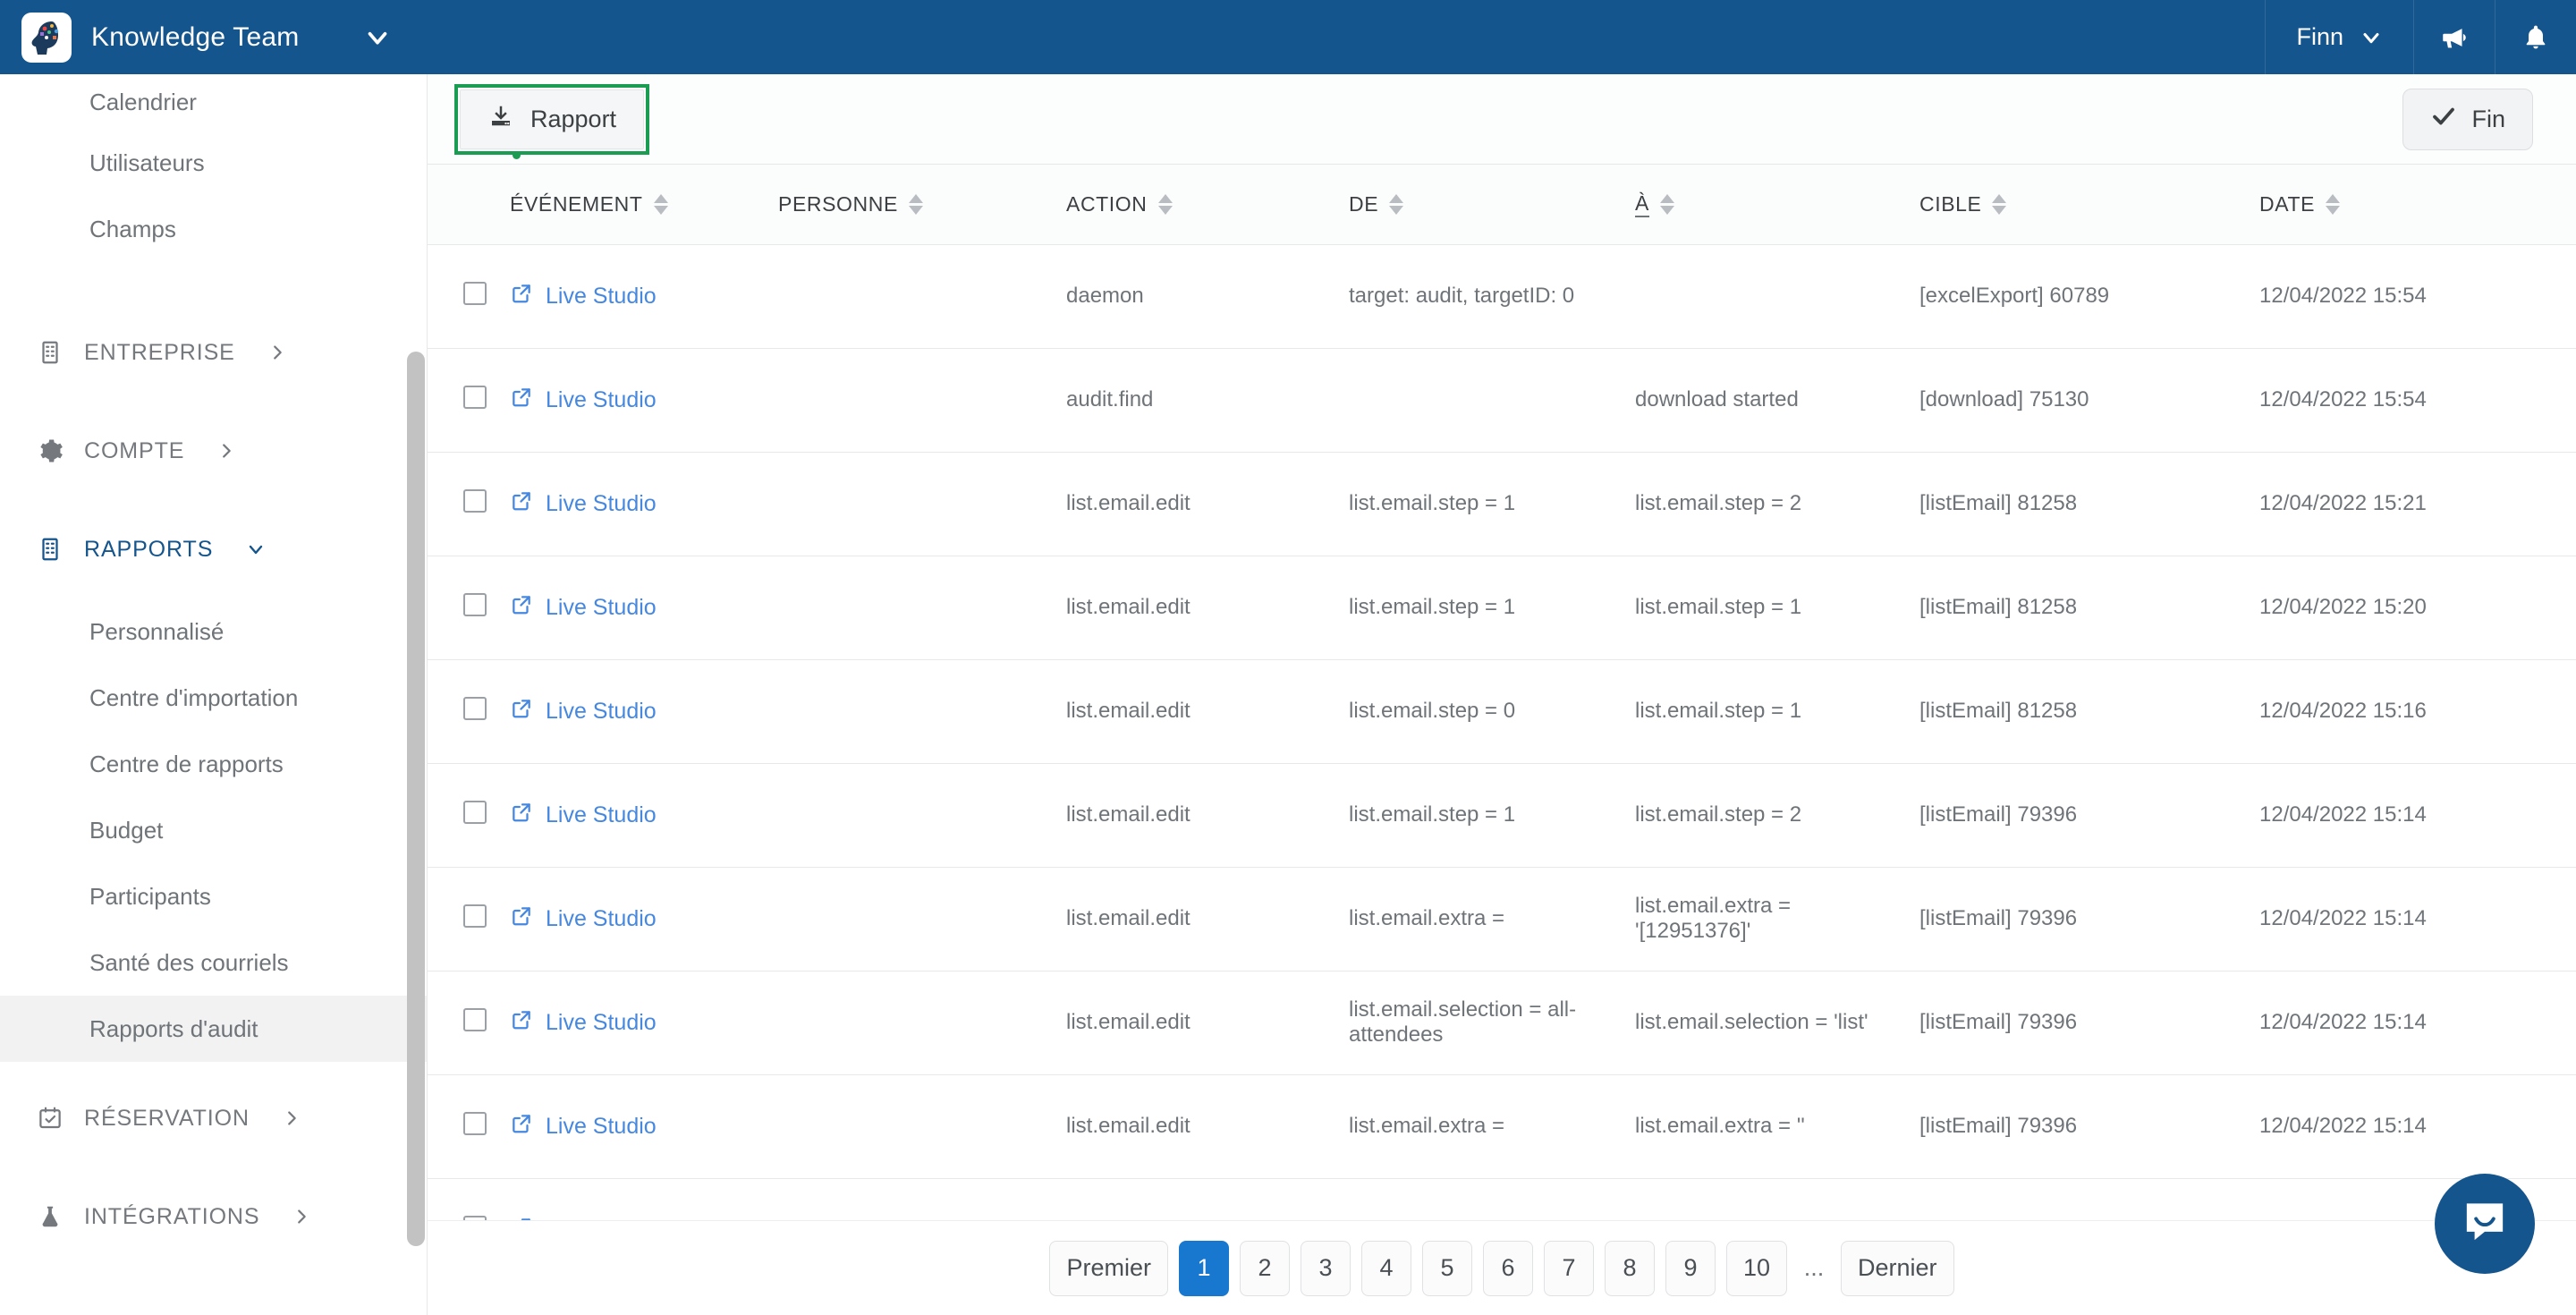 This screenshot has height=1315, width=2576. I want to click on sidebar-item-label: Champs, so click(132, 228).